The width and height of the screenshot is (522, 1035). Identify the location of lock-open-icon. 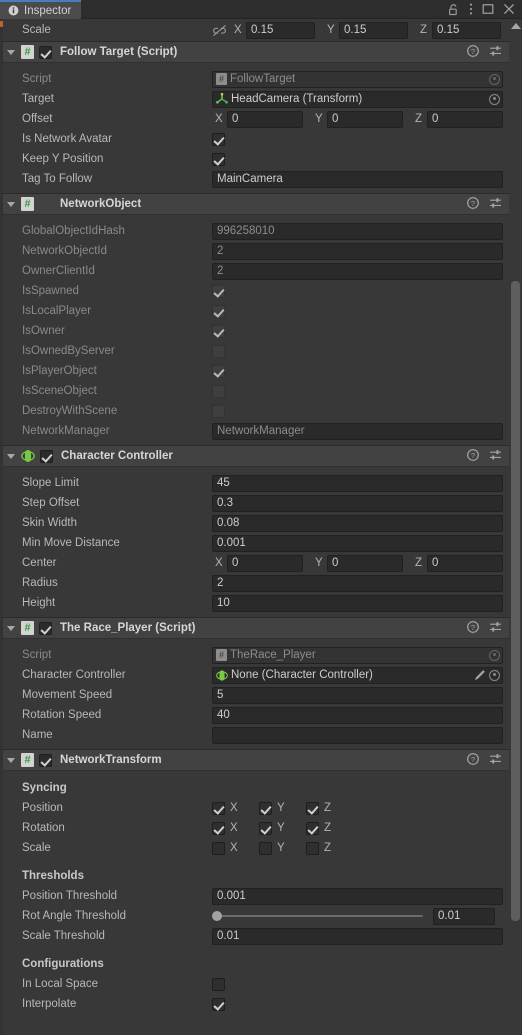
(454, 9).